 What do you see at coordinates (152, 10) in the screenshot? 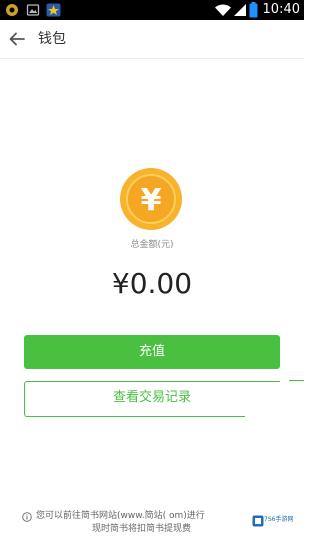
I see `status-bar: 10:40` at bounding box center [152, 10].